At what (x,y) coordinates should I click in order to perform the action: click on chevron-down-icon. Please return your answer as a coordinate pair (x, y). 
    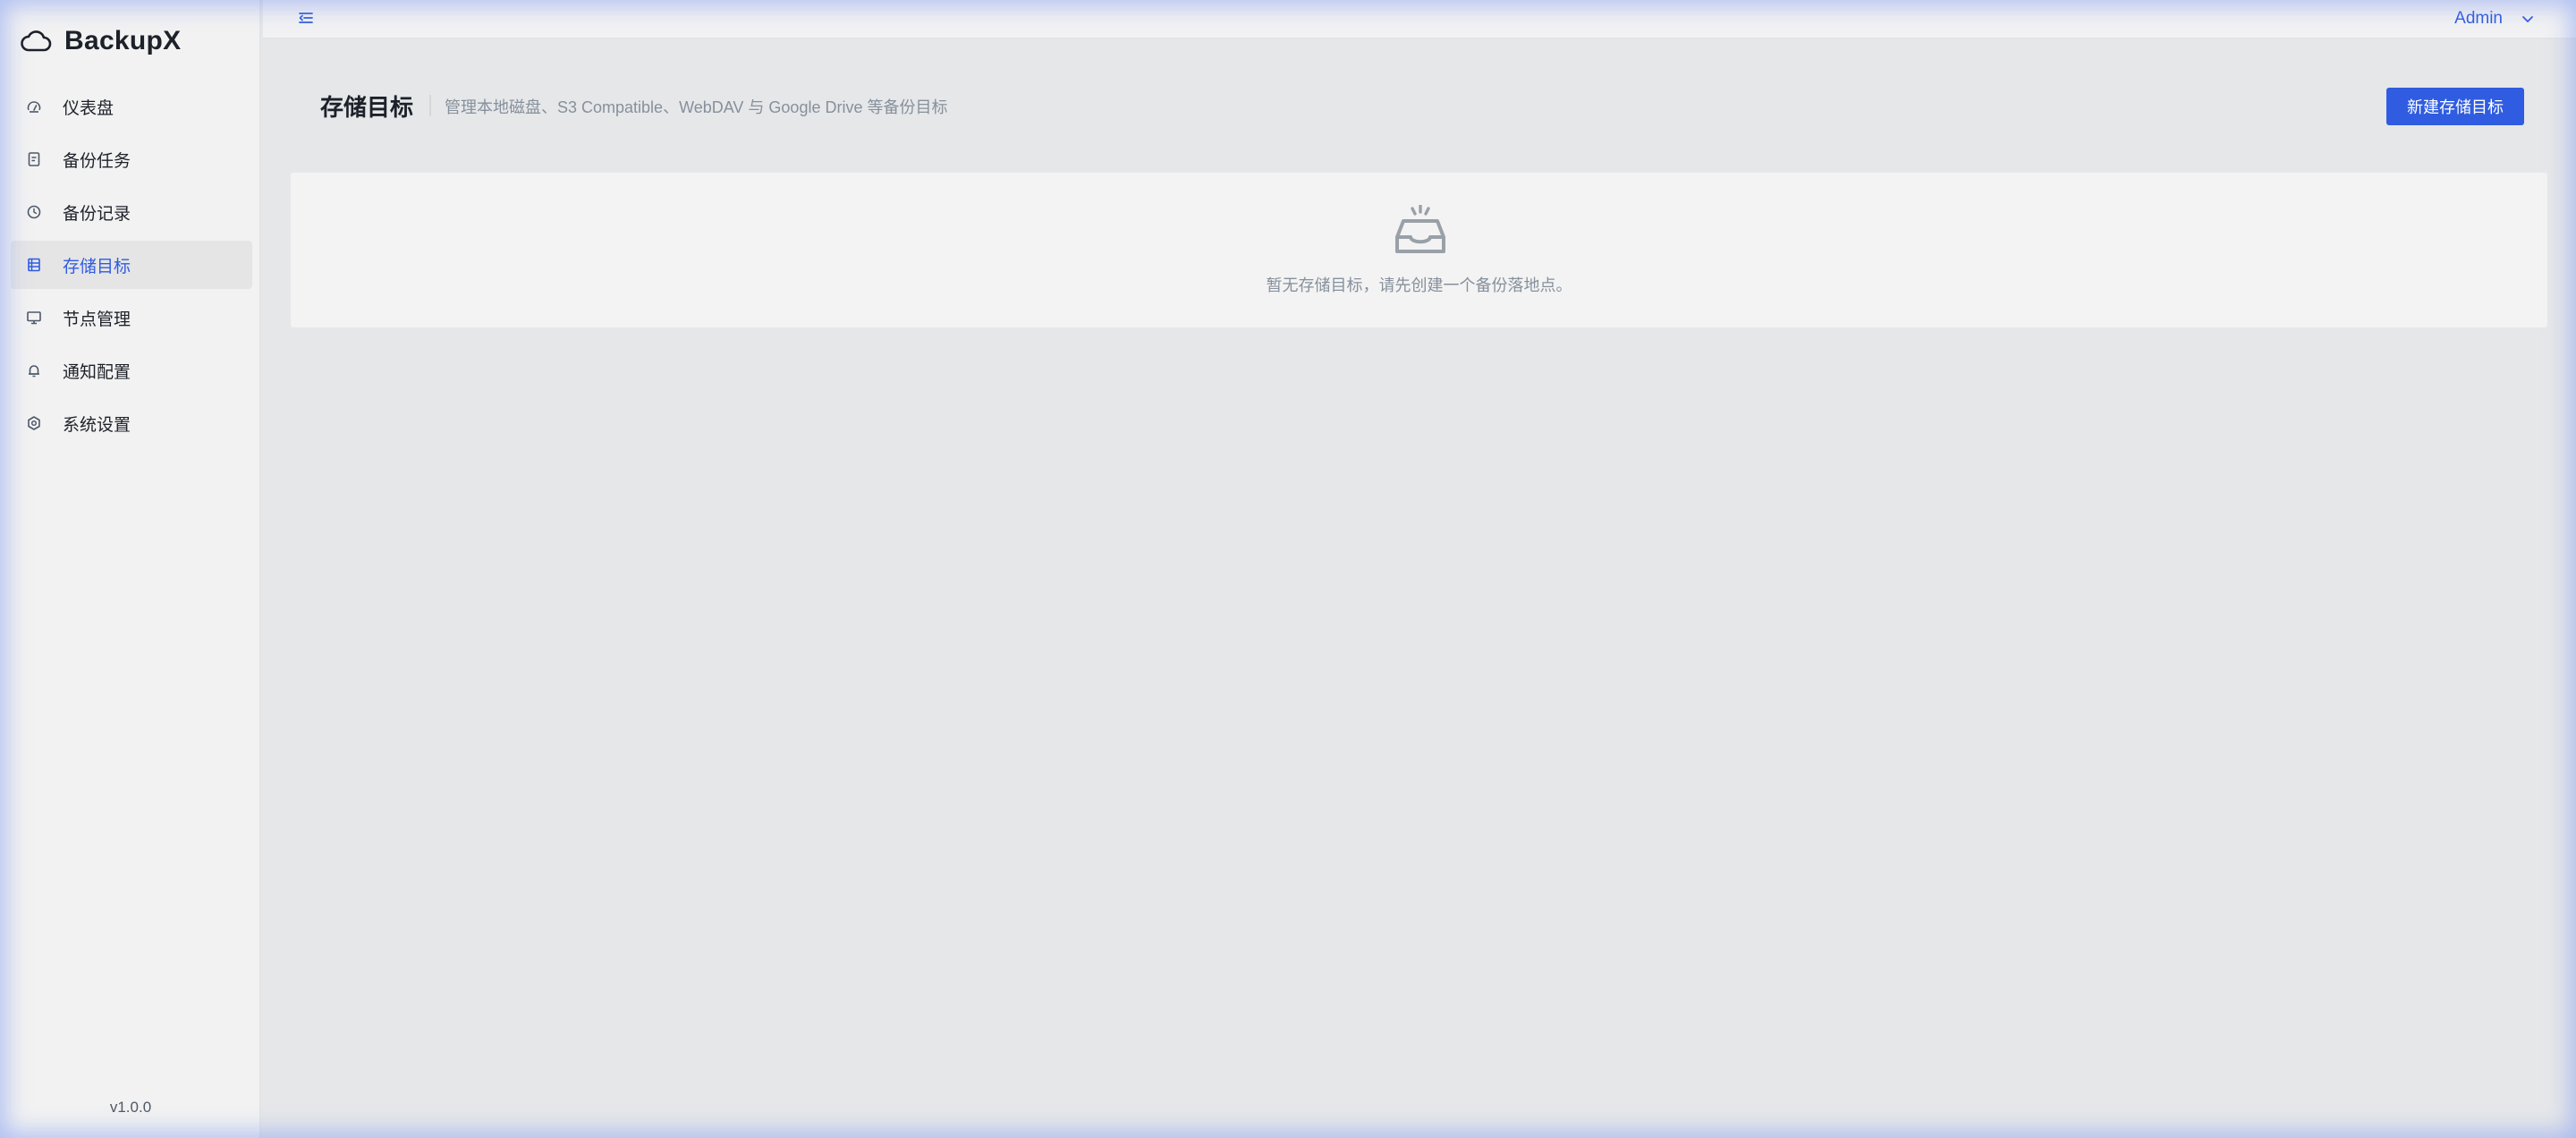
    Looking at the image, I should click on (2527, 19).